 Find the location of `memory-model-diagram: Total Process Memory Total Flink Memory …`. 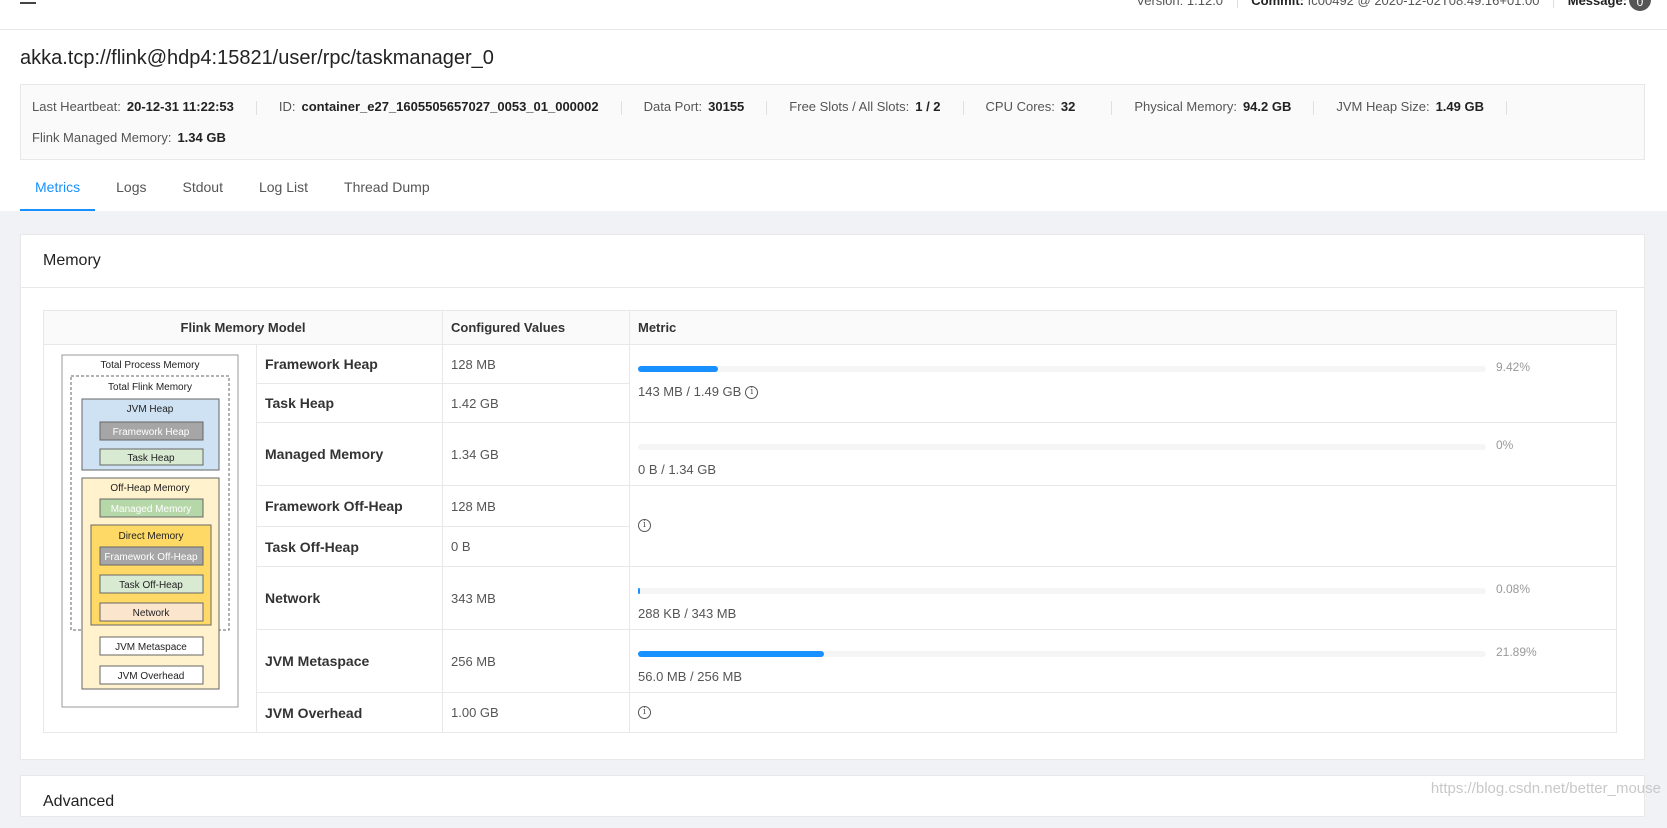

memory-model-diagram: Total Process Memory Total Flink Memory … is located at coordinates (150, 538).